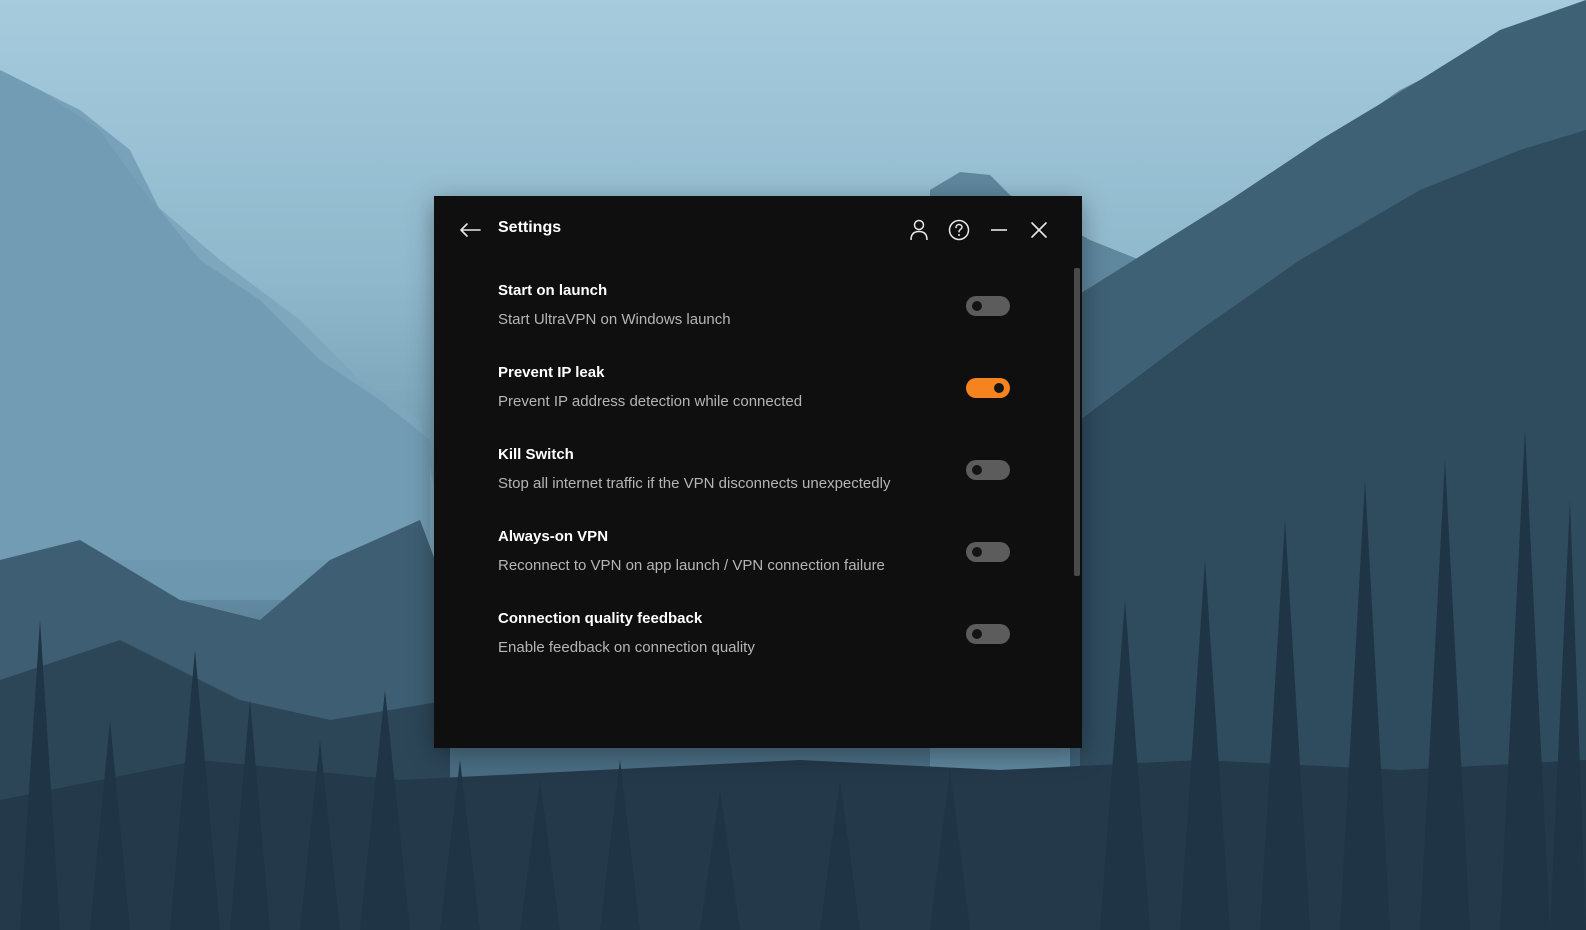 Image resolution: width=1586 pixels, height=930 pixels. Describe the element at coordinates (536, 454) in the screenshot. I see `setting-title: Kill Switch` at that location.